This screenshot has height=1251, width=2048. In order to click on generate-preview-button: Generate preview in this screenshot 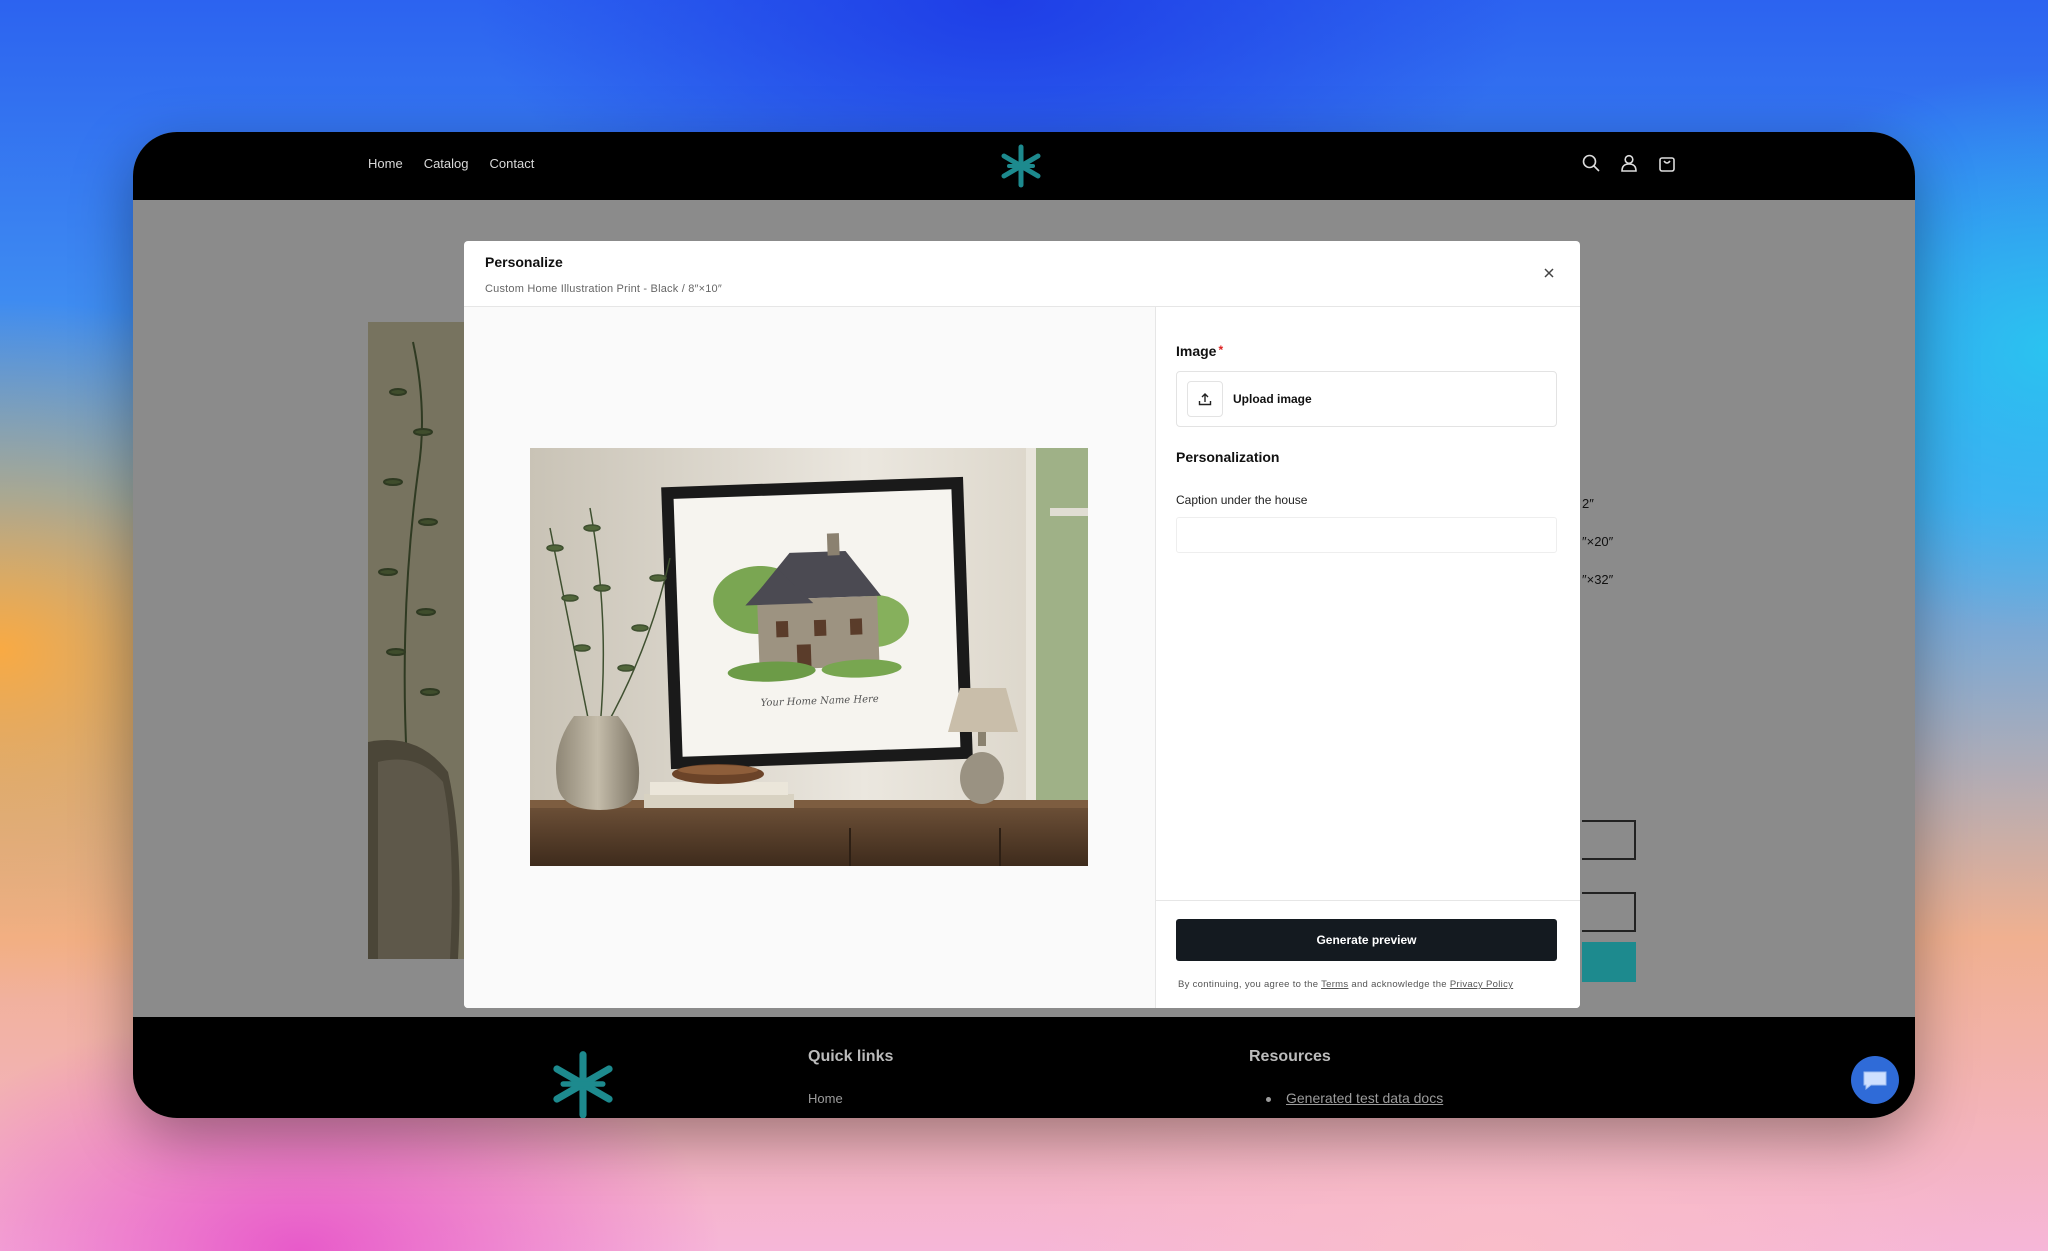, I will do `click(1366, 940)`.